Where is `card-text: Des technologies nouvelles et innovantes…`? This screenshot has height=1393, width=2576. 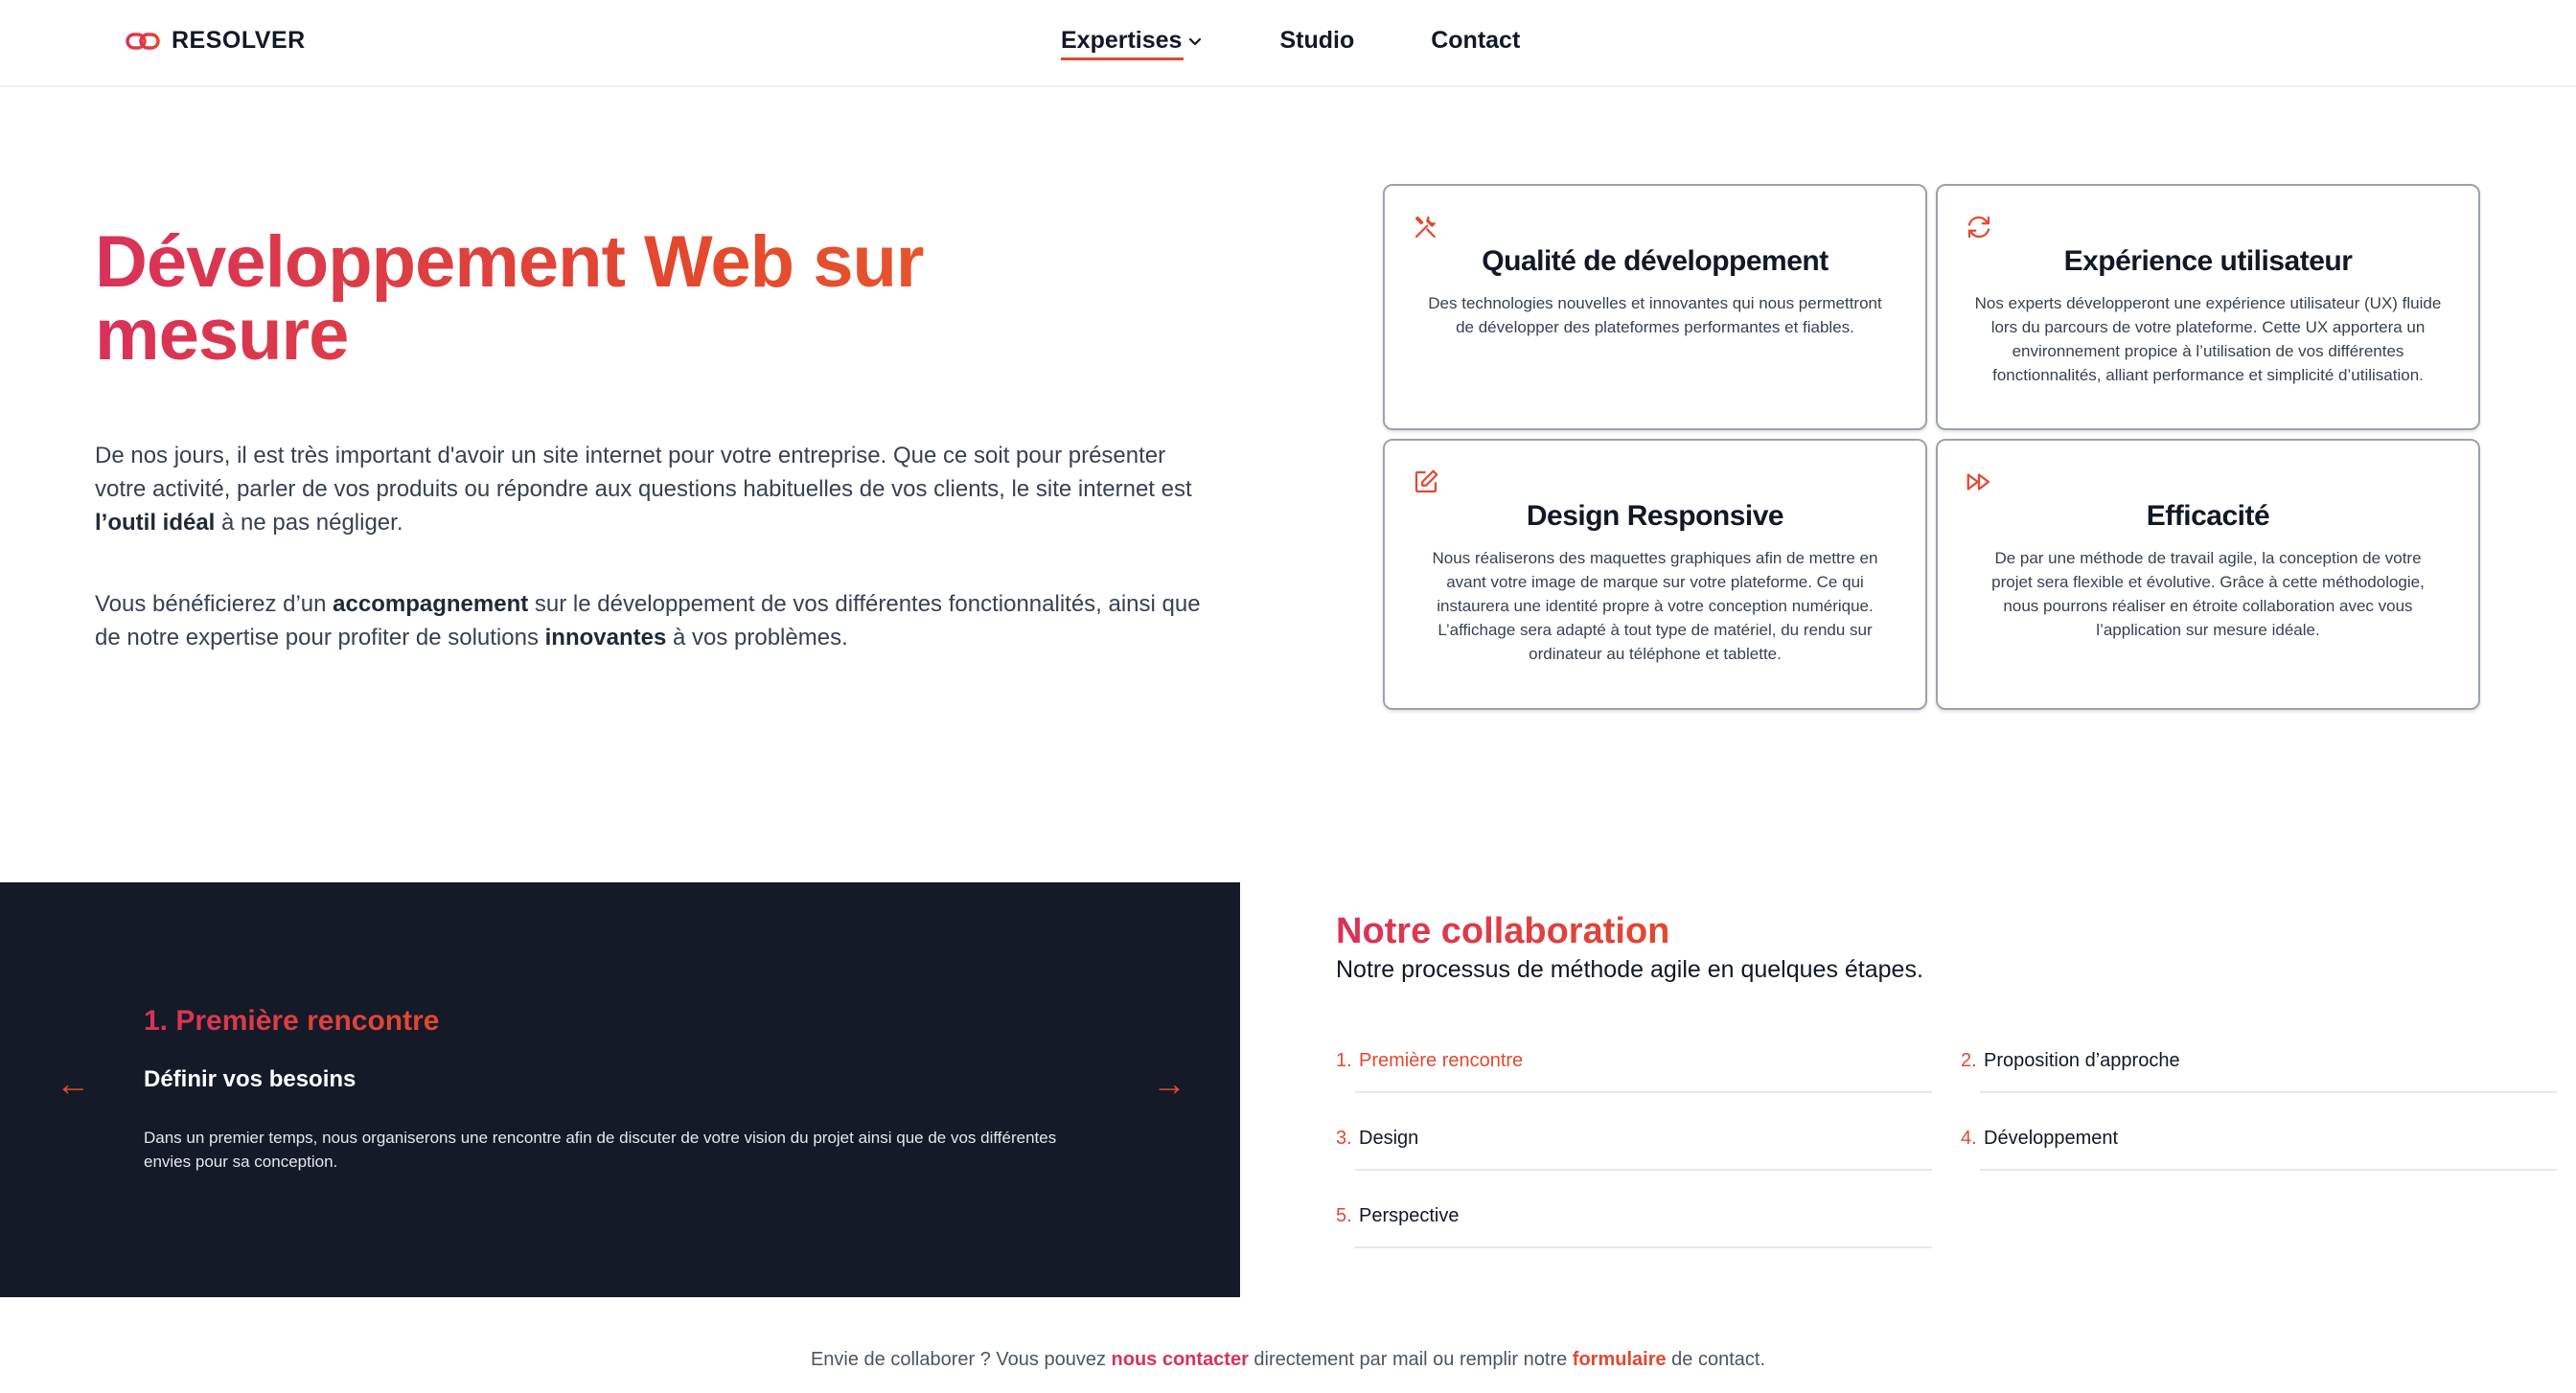
card-text: Des technologies nouvelles et innovantes… is located at coordinates (1655, 315).